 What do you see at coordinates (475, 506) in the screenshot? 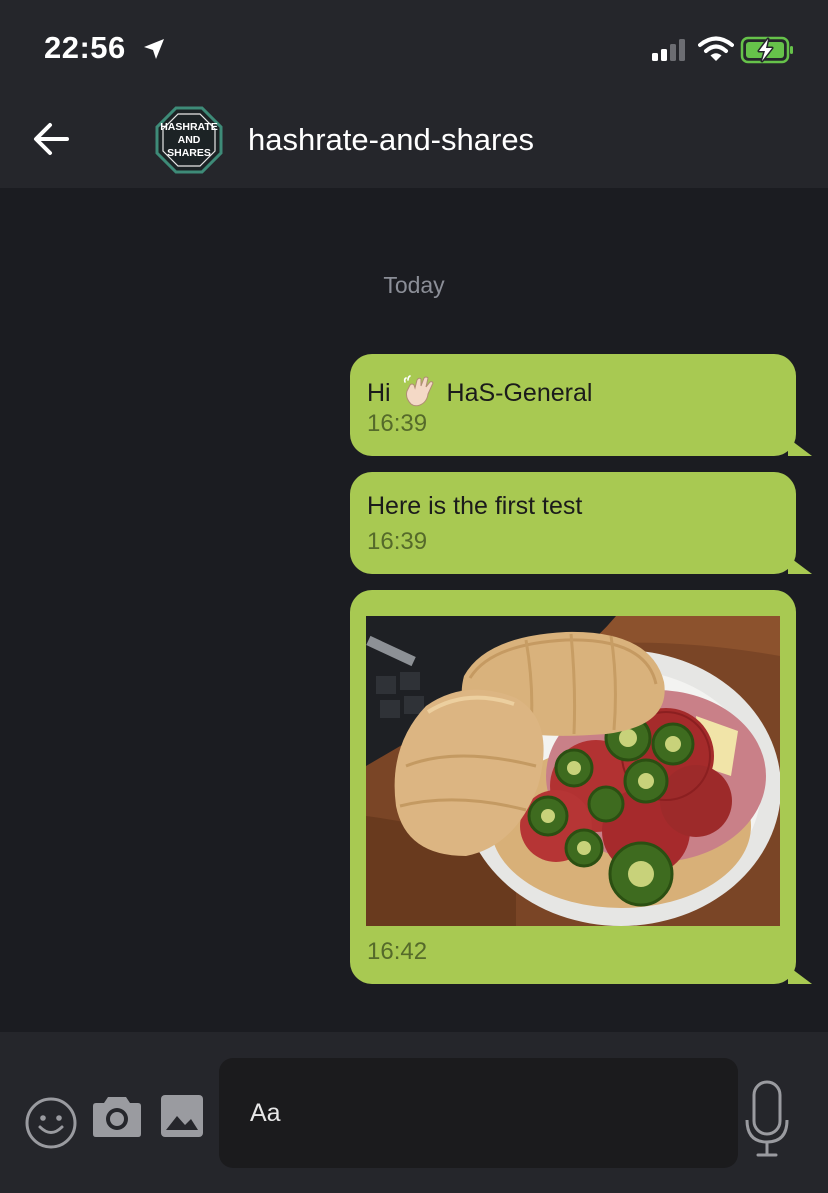
I see `message-text: Here is the first test` at bounding box center [475, 506].